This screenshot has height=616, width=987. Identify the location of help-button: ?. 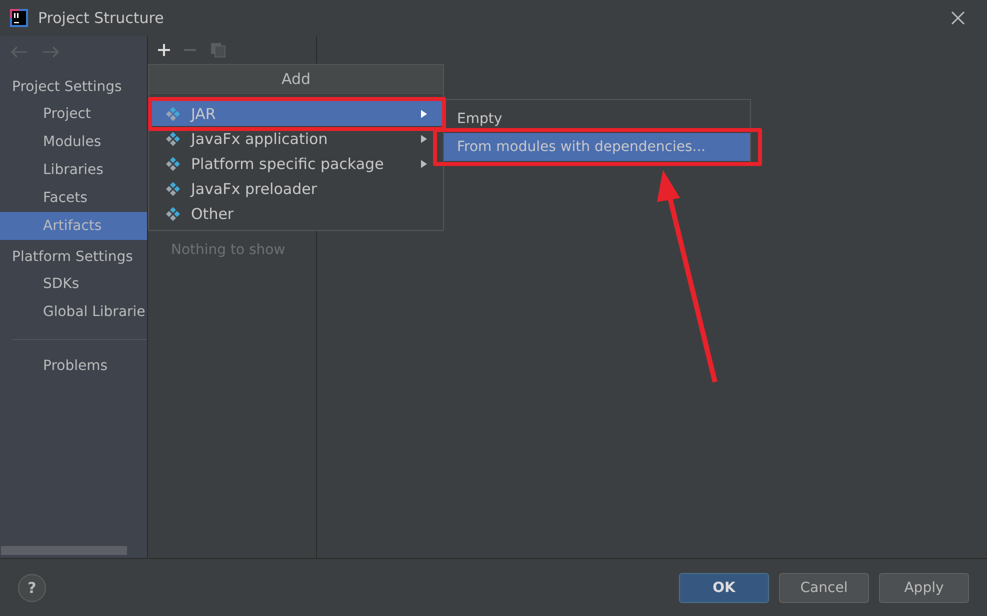
(32, 588).